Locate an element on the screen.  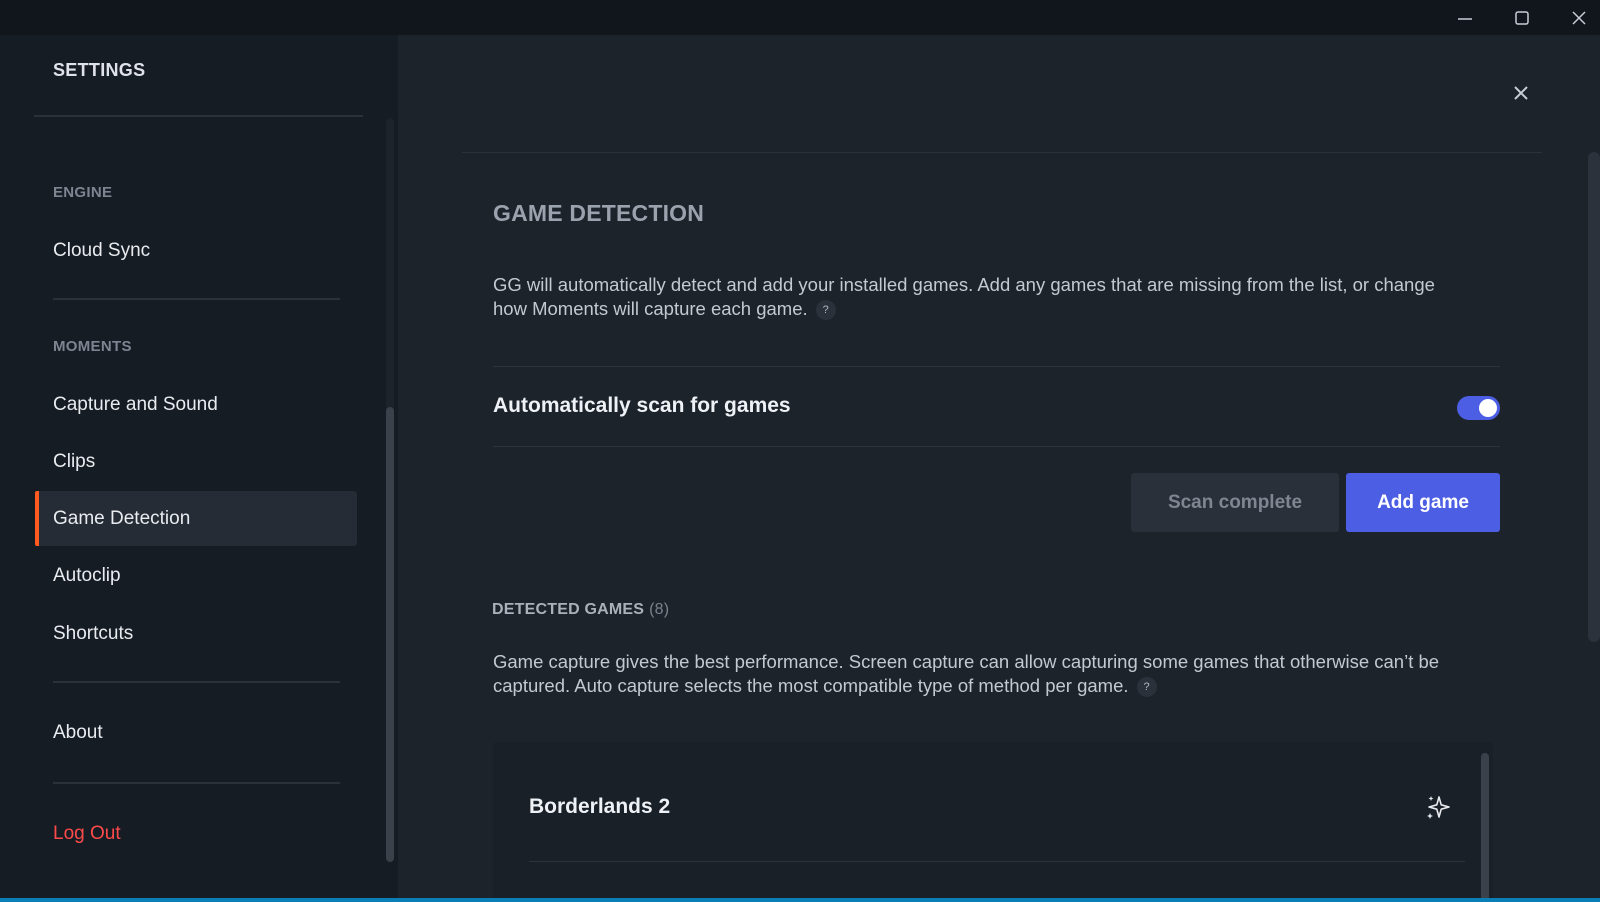
scan-complete-button: Scan complete is located at coordinates (1235, 502).